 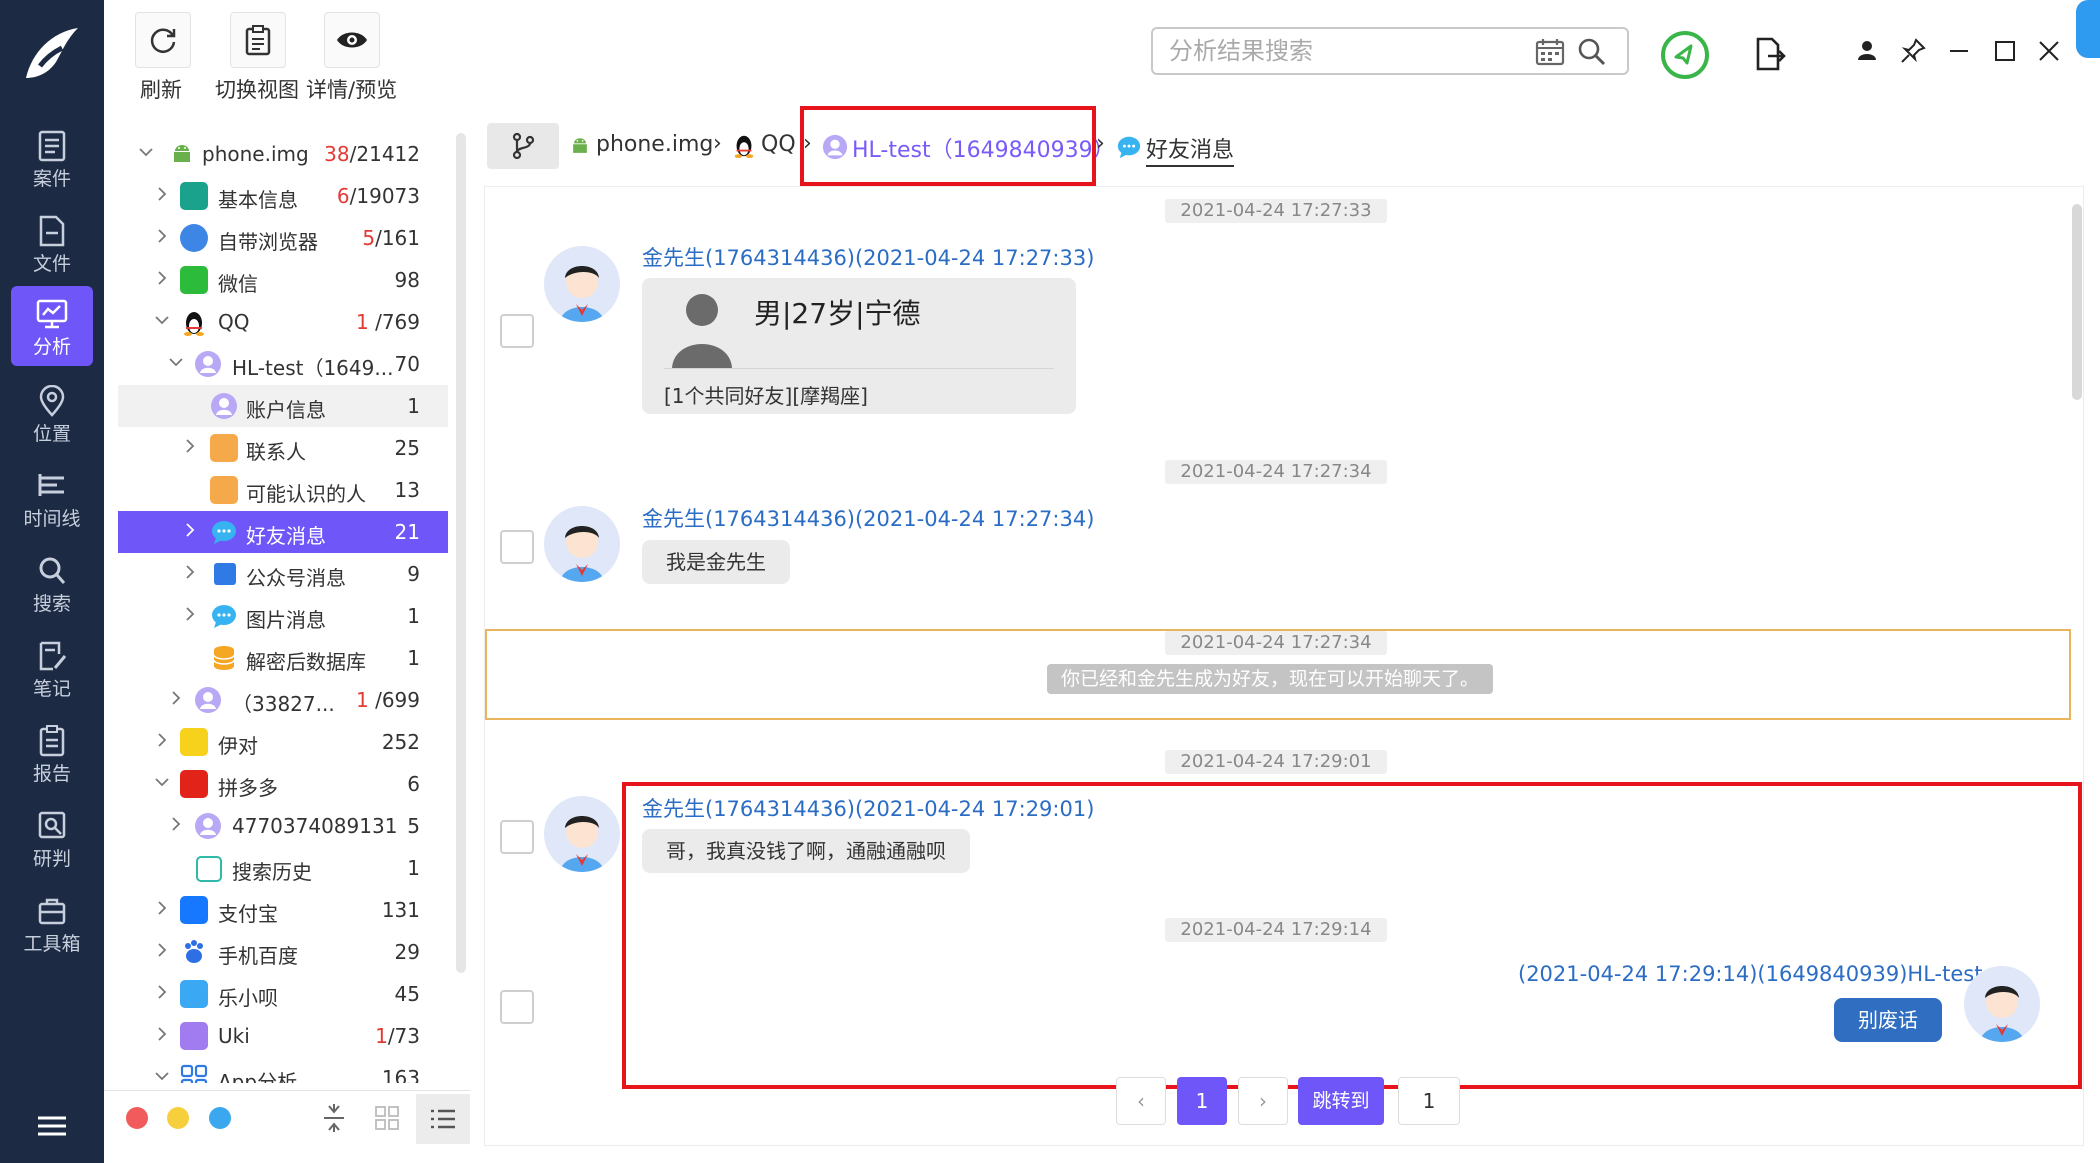 I want to click on nav-notes: 笔记, so click(x=52, y=668).